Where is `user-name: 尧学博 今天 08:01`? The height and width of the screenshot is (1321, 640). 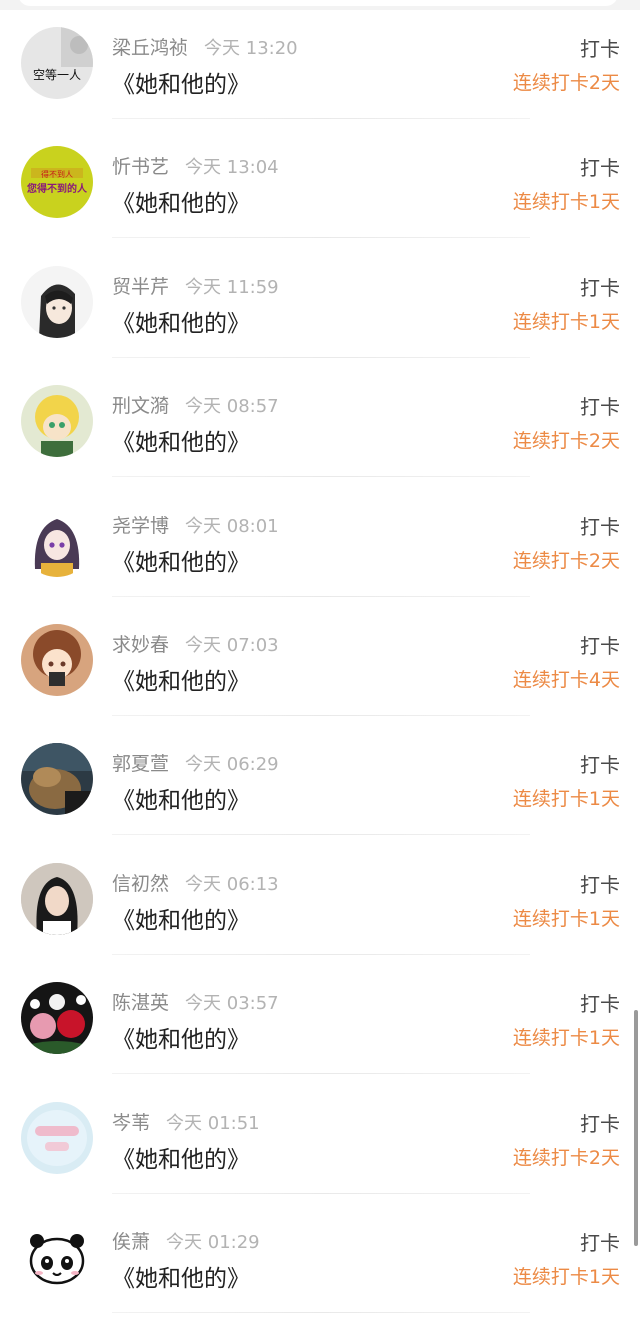
user-name: 尧学博 今天 08:01 is located at coordinates (195, 524).